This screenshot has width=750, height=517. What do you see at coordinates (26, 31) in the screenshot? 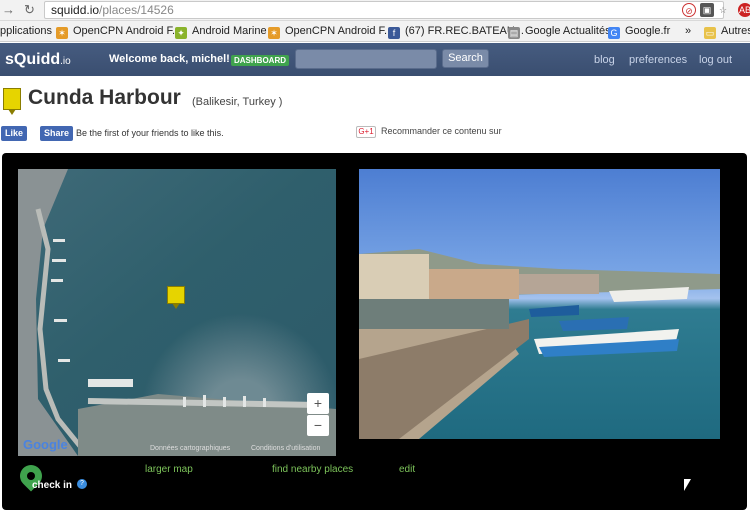
I see `bookmark-applications: pplications` at bounding box center [26, 31].